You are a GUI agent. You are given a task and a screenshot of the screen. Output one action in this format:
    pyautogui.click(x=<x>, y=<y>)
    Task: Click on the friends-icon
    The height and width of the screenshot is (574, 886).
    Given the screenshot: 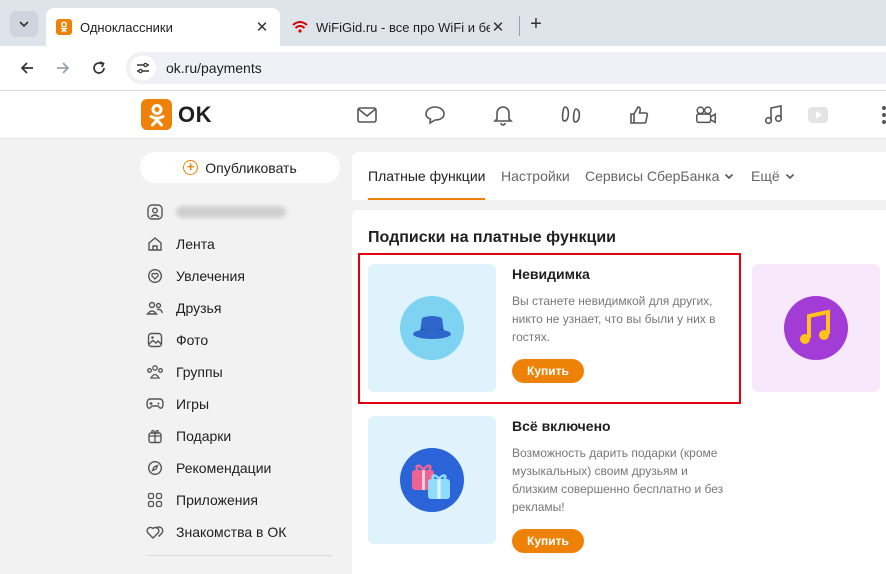 What is the action you would take?
    pyautogui.click(x=155, y=308)
    